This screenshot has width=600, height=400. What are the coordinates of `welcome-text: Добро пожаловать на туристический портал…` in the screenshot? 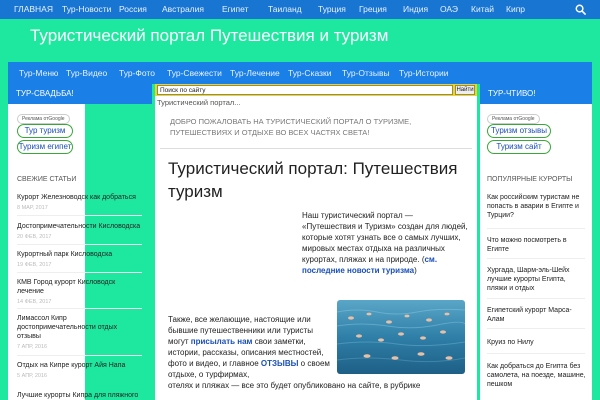 It's located at (291, 127).